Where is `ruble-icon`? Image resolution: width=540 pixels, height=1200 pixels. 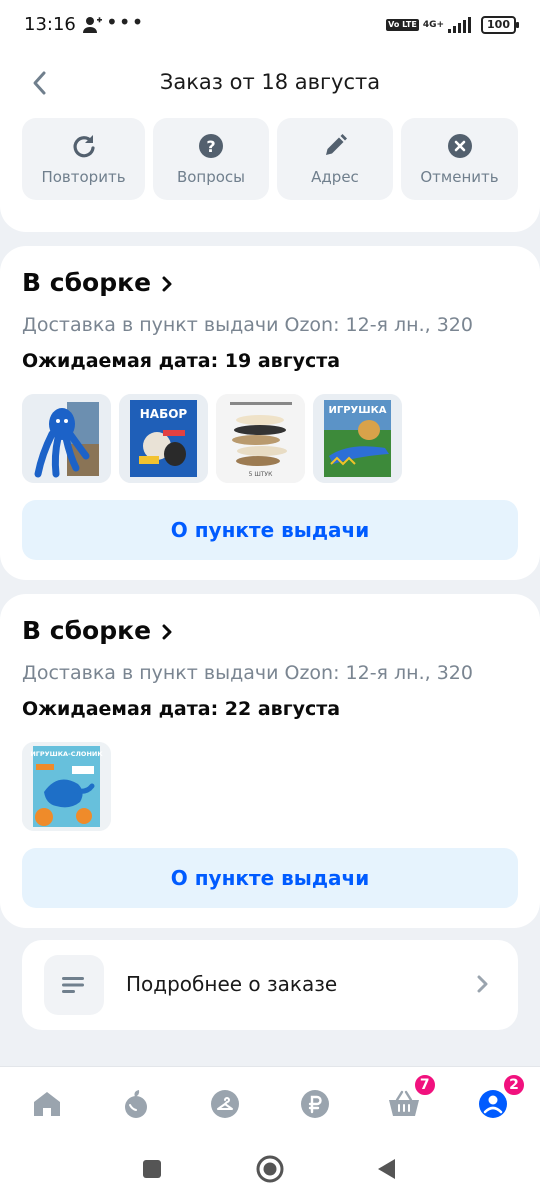
ruble-icon is located at coordinates (314, 1103).